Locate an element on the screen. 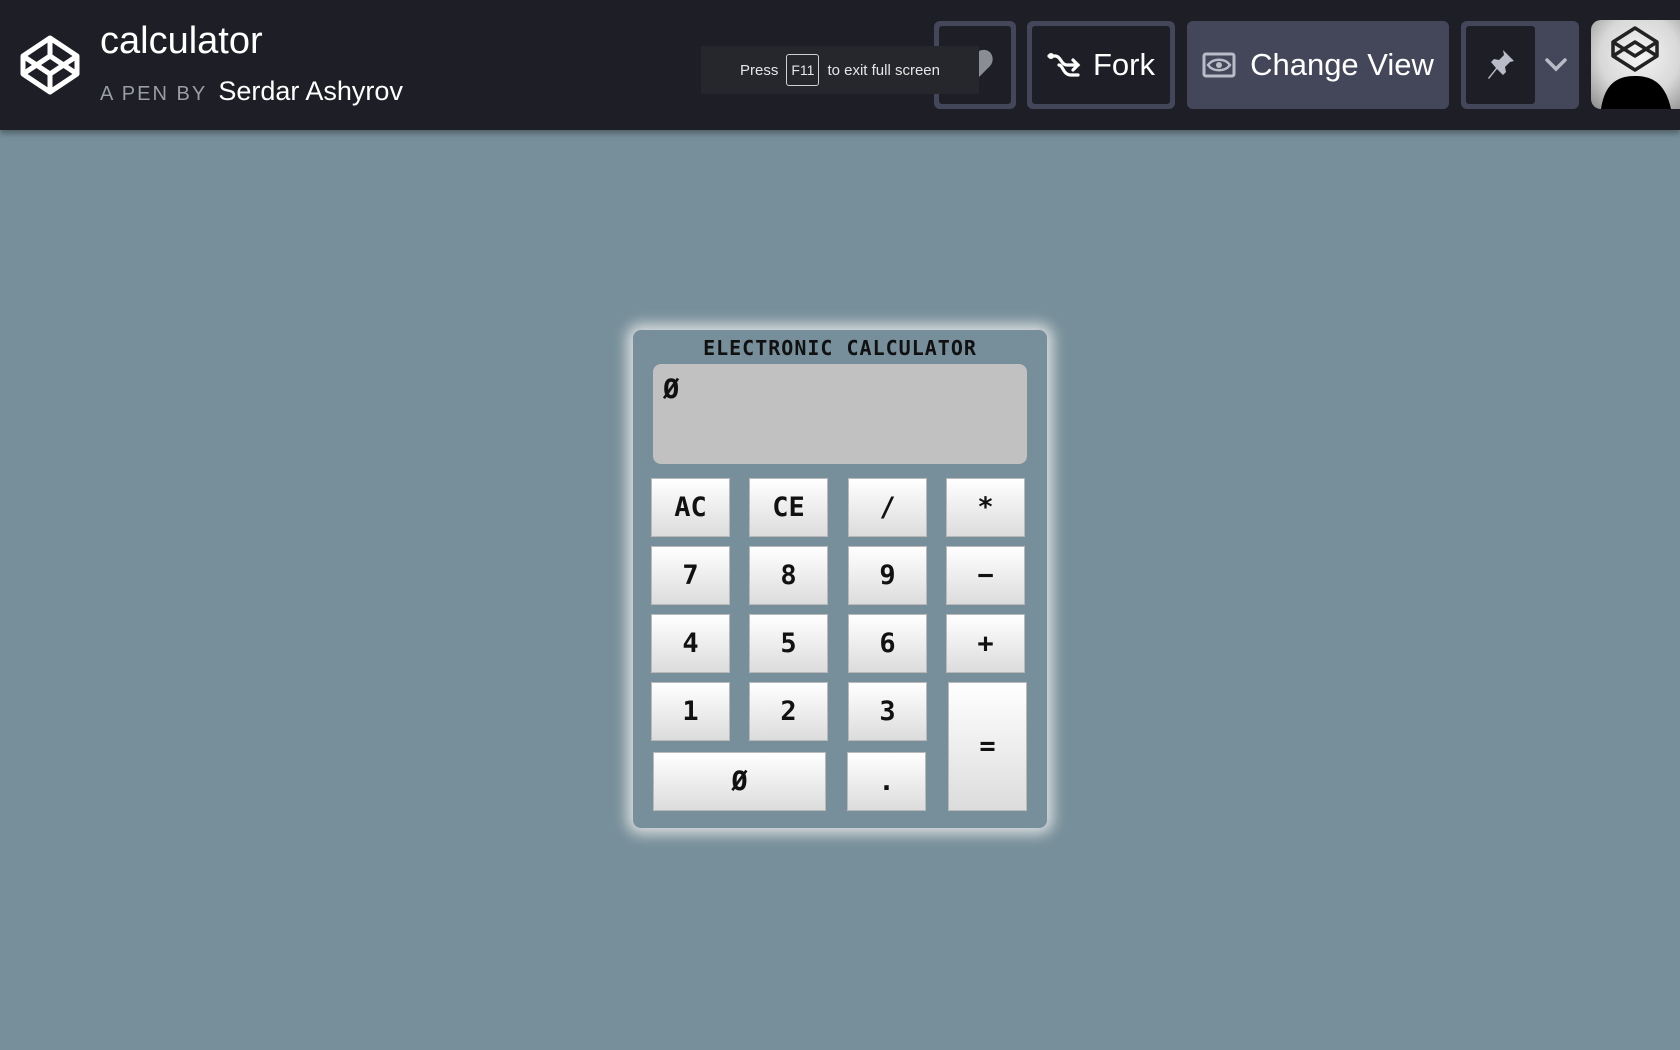 Image resolution: width=1680 pixels, height=1050 pixels. plus-button: + is located at coordinates (985, 643).